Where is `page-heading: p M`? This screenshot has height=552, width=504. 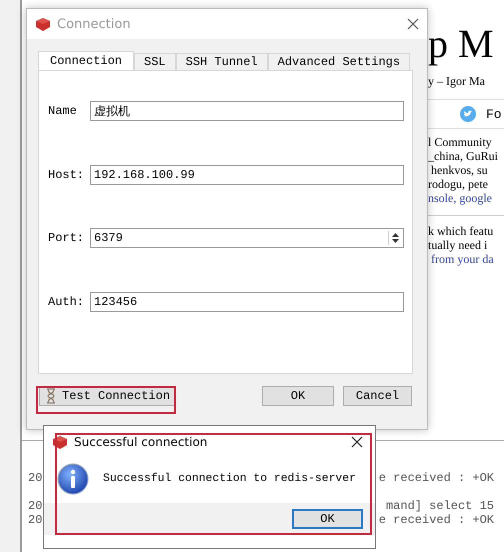
page-heading: p M is located at coordinates (461, 44).